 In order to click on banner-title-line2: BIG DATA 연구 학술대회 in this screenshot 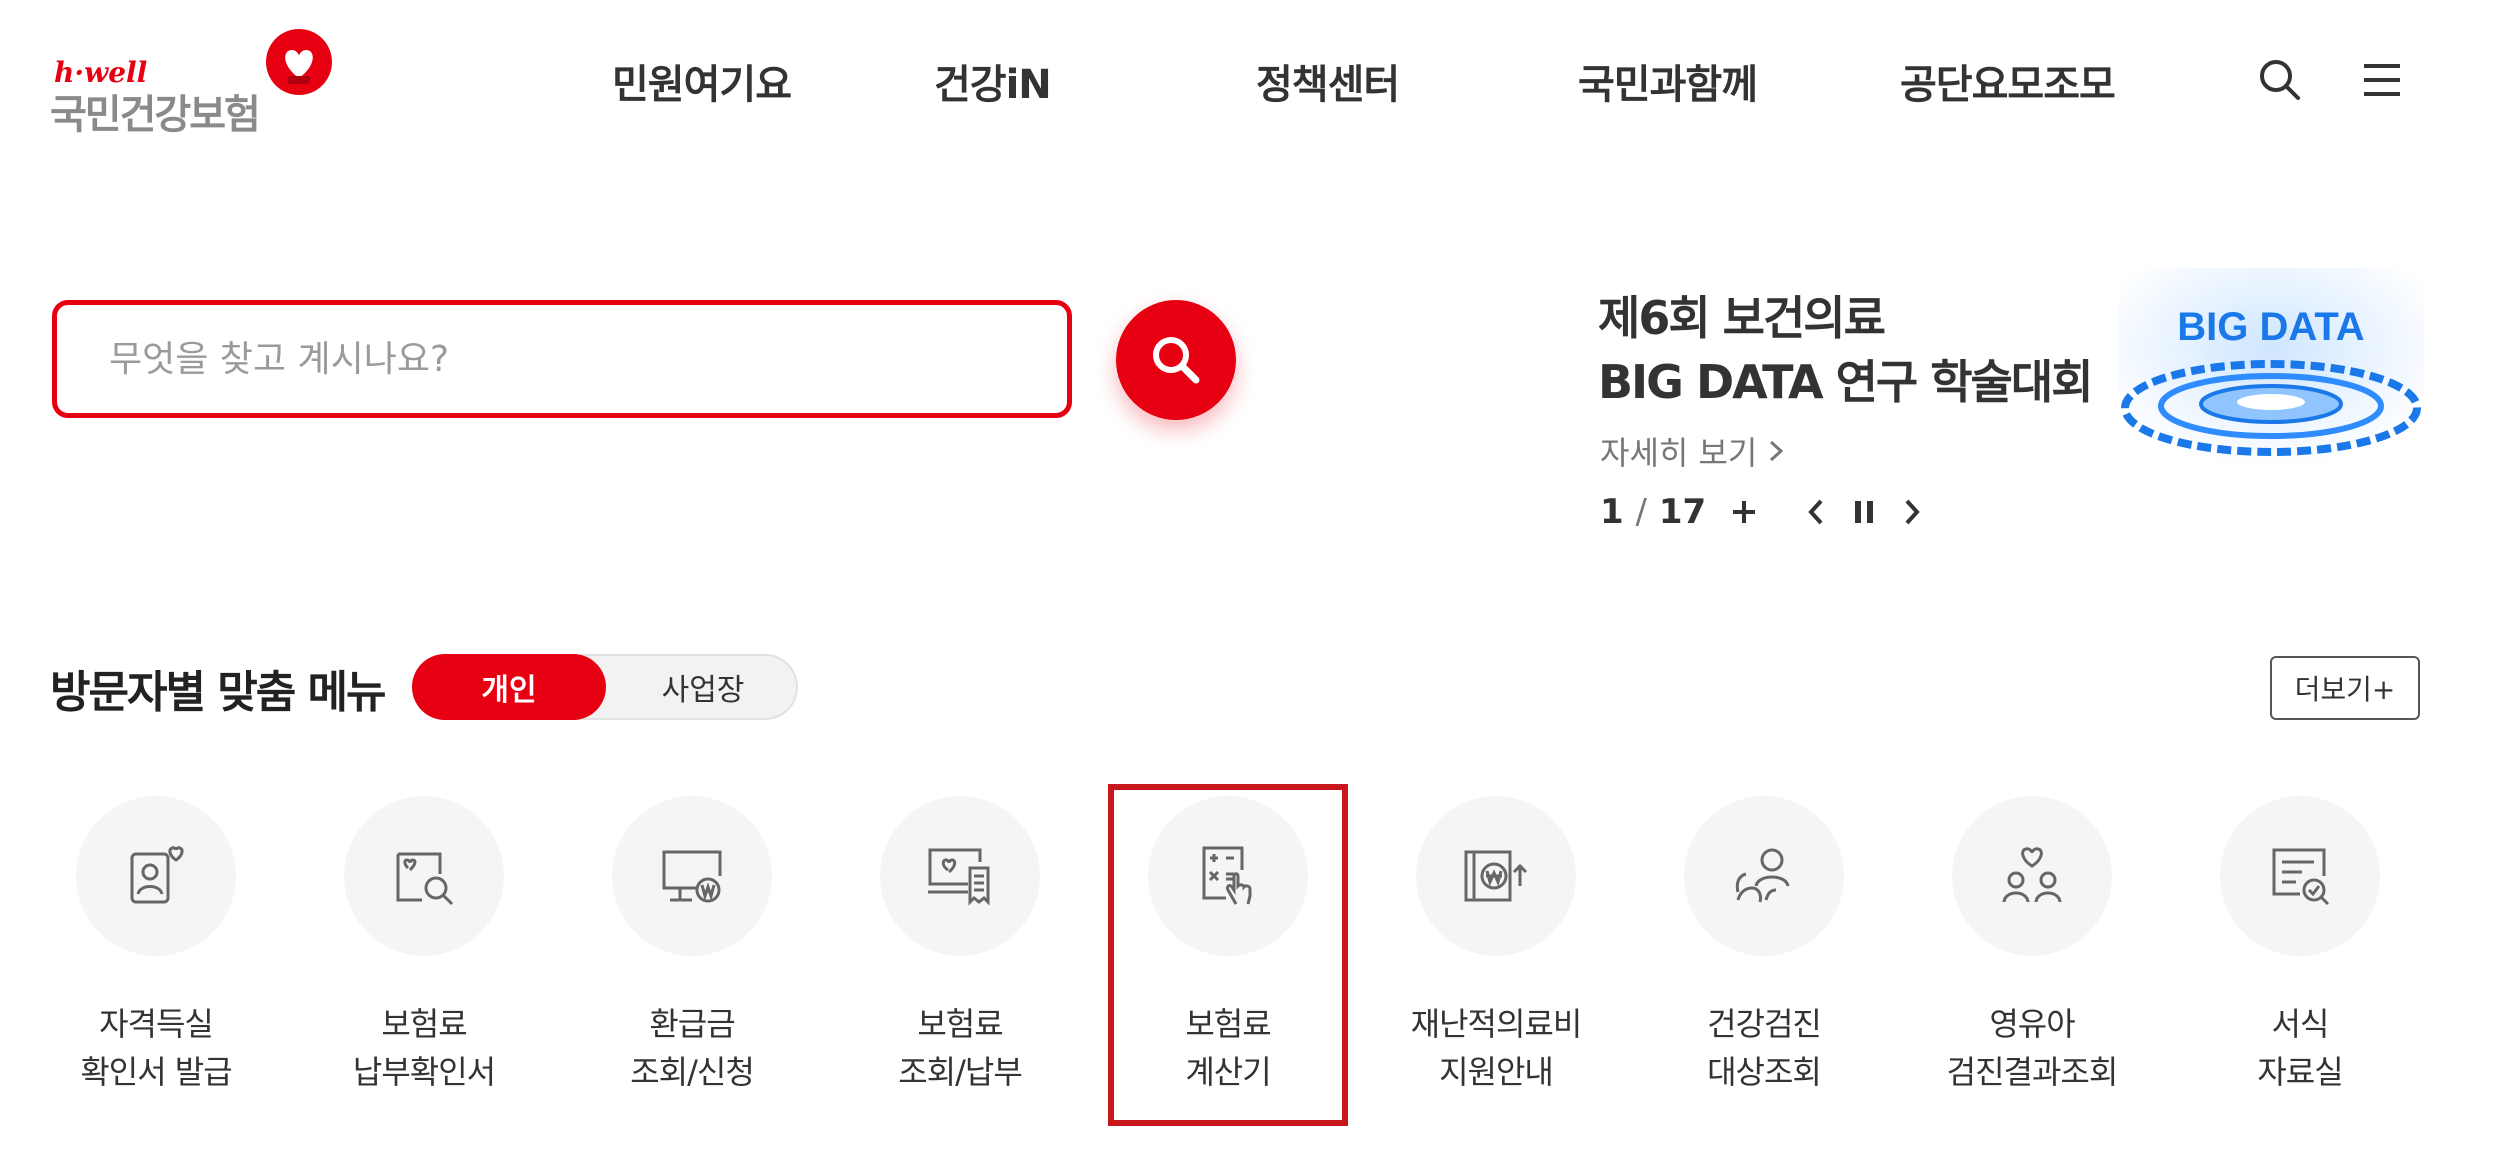, I will do `click(1846, 382)`.